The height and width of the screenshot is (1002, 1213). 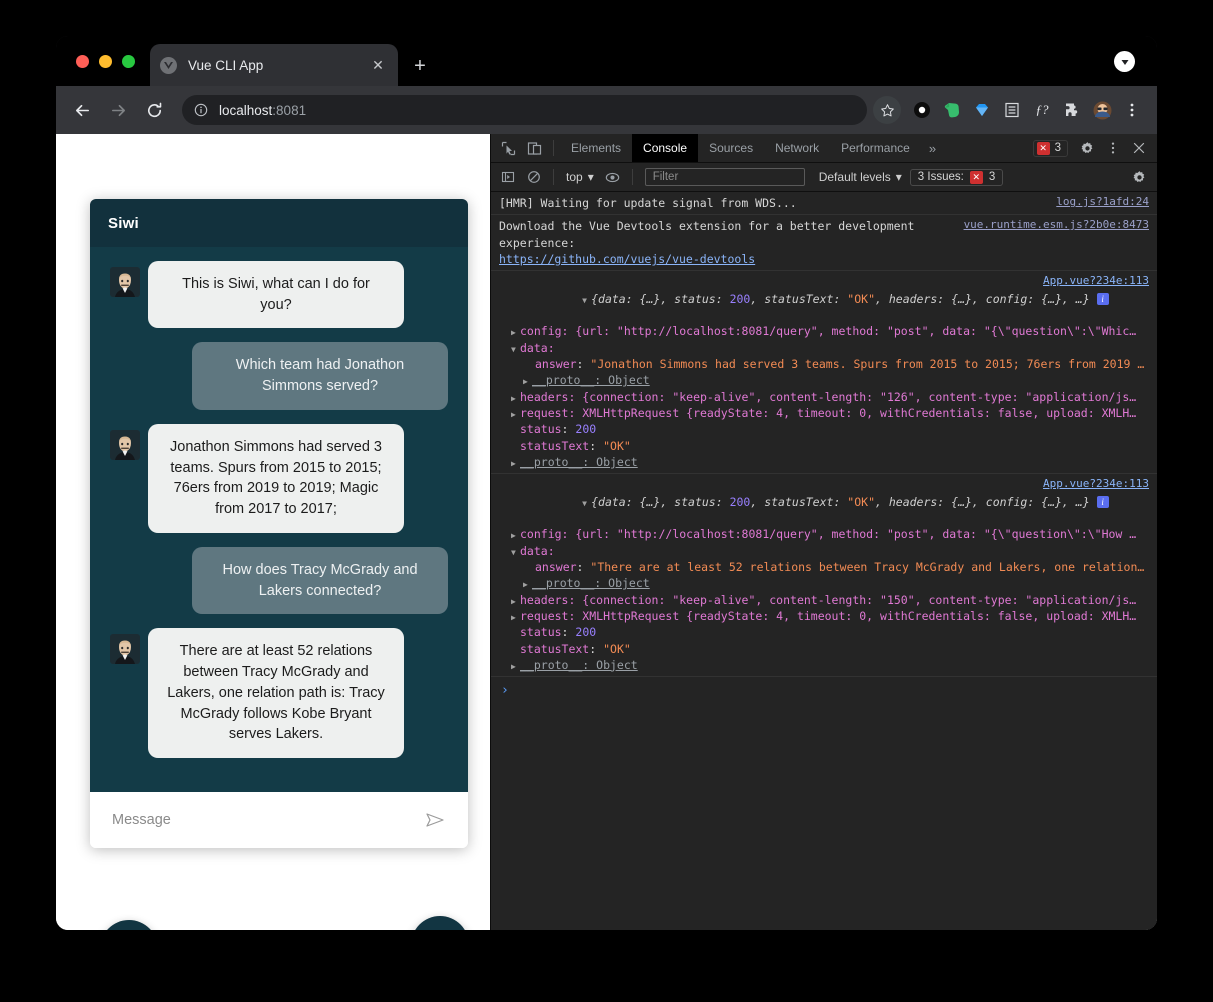 What do you see at coordinates (922, 110) in the screenshot?
I see `circle-extension-icon` at bounding box center [922, 110].